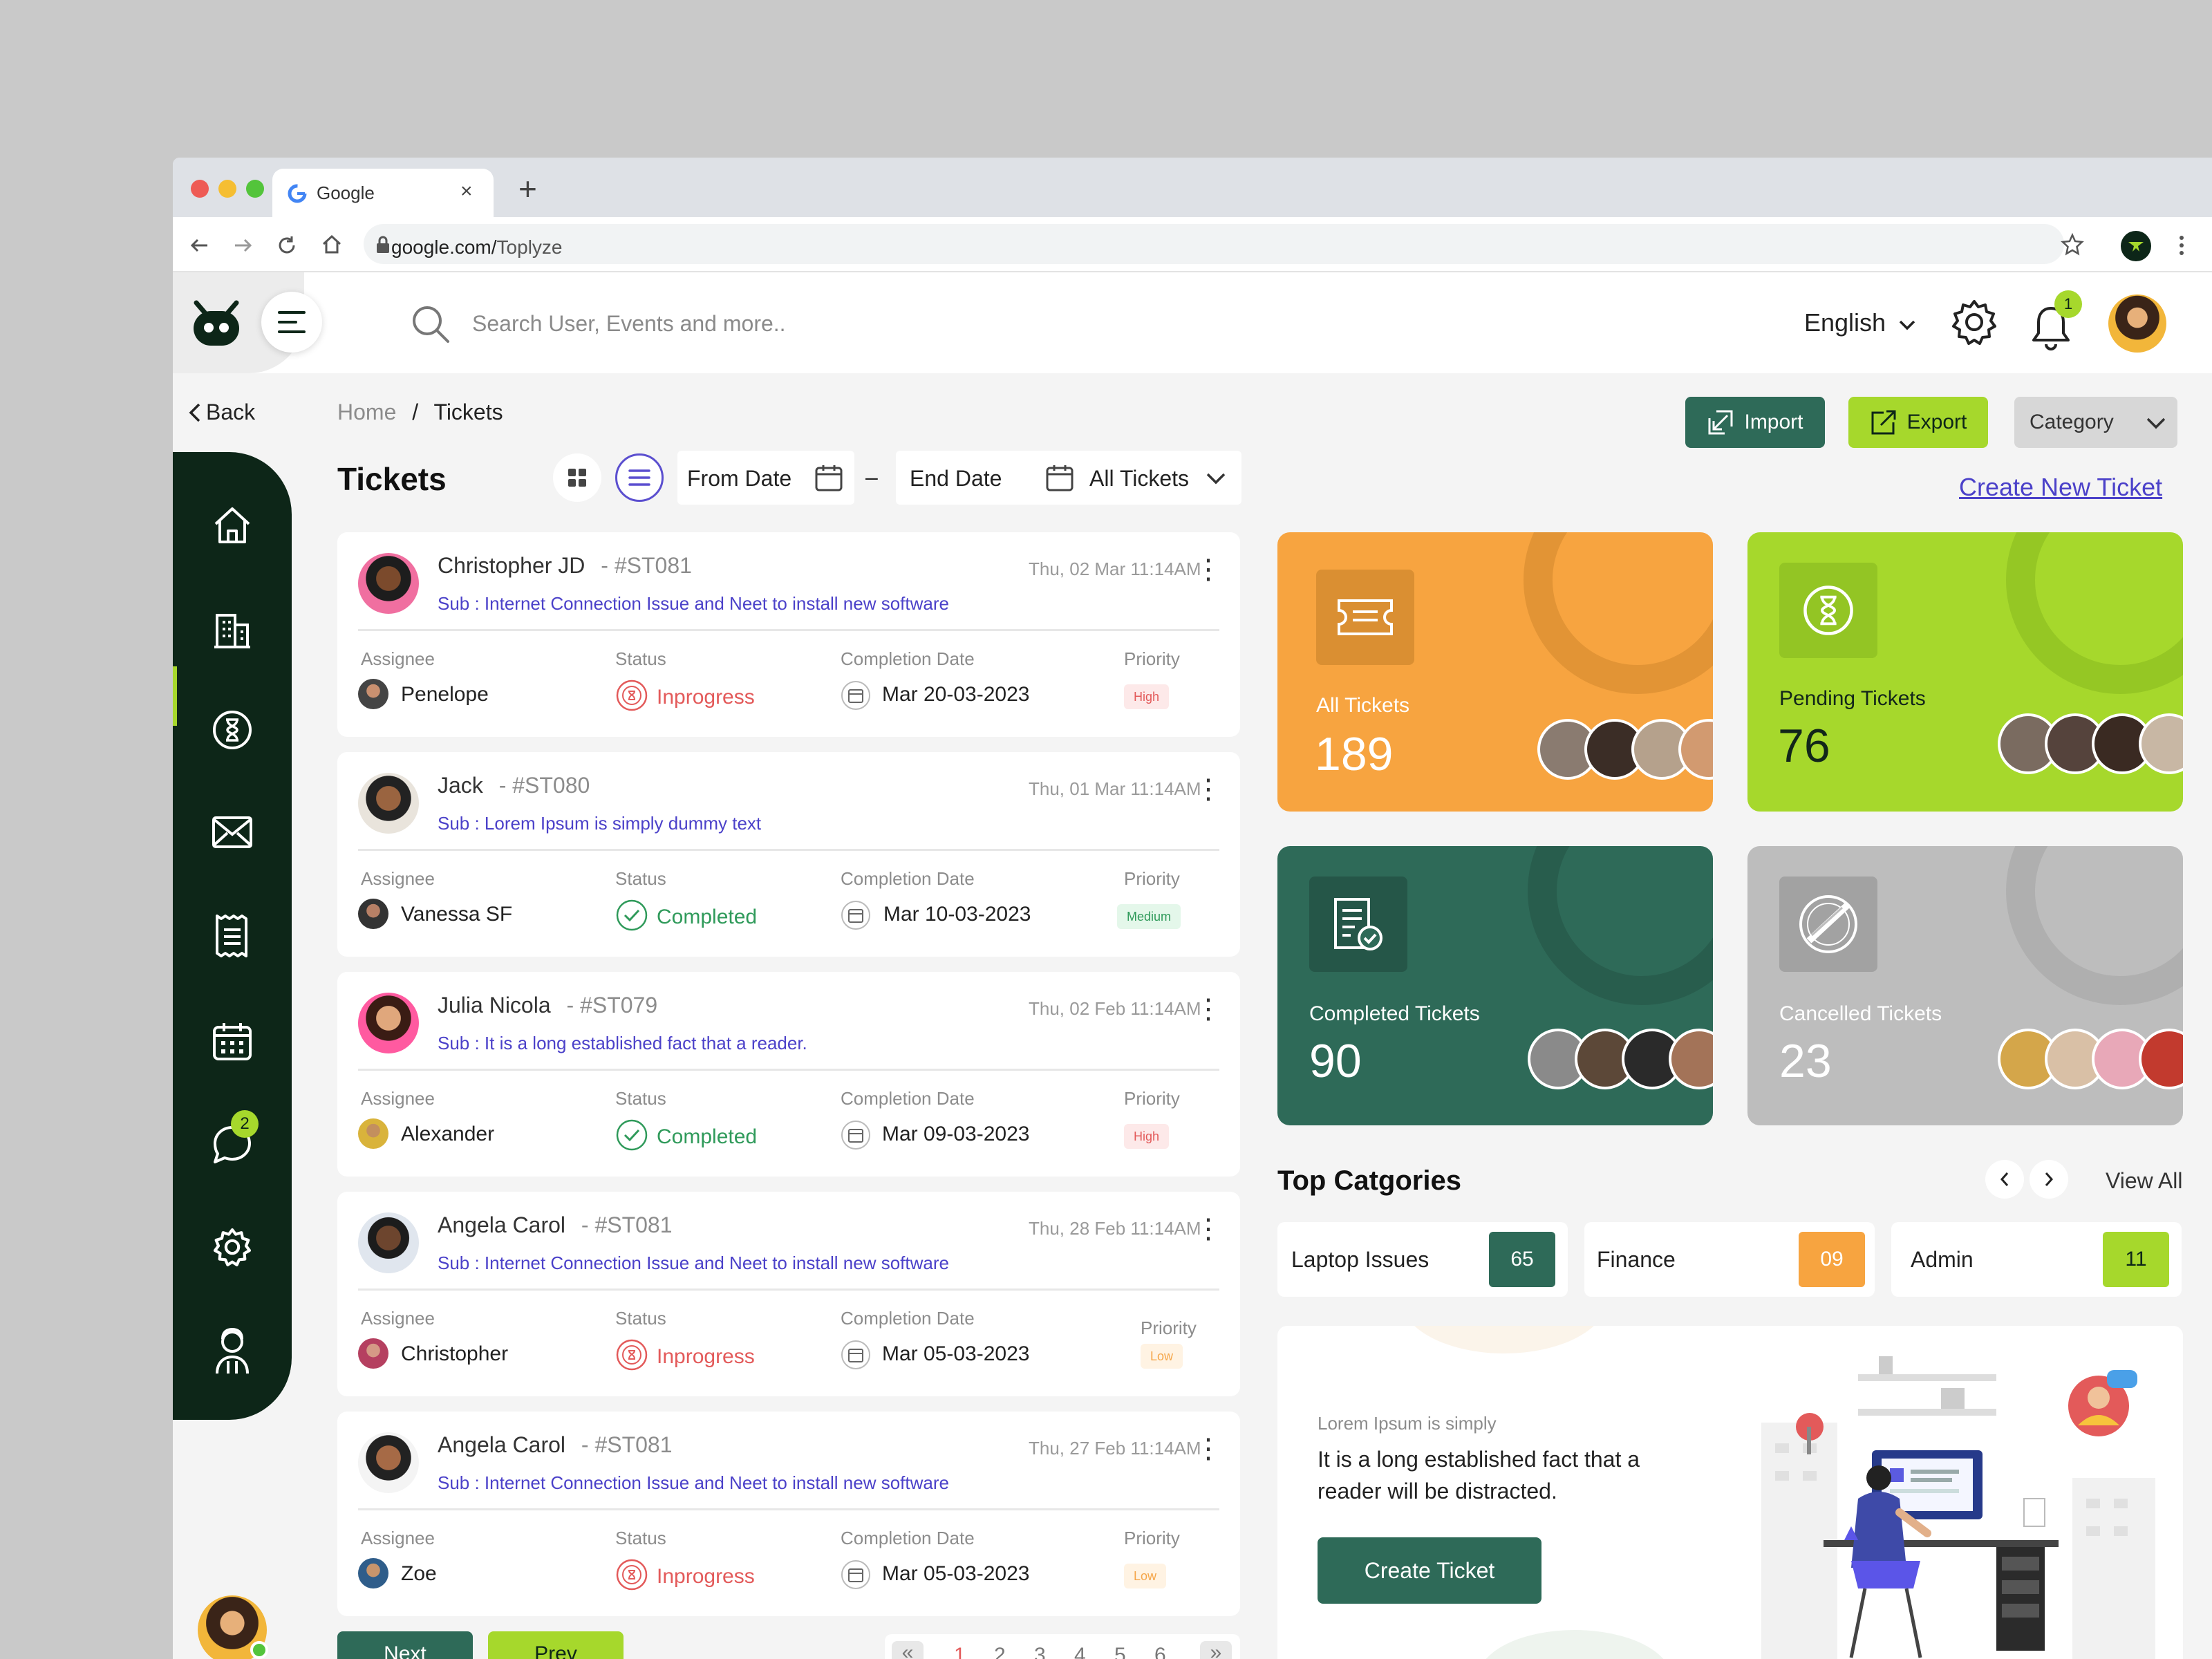  Describe the element at coordinates (544, 786) in the screenshot. I see `ticket-id: - #ST080` at that location.